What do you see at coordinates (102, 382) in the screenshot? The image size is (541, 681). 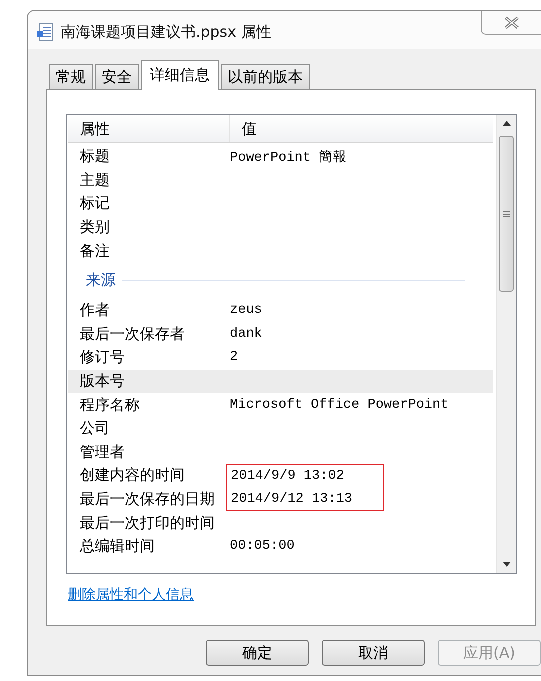 I see `property-name: 版本号` at bounding box center [102, 382].